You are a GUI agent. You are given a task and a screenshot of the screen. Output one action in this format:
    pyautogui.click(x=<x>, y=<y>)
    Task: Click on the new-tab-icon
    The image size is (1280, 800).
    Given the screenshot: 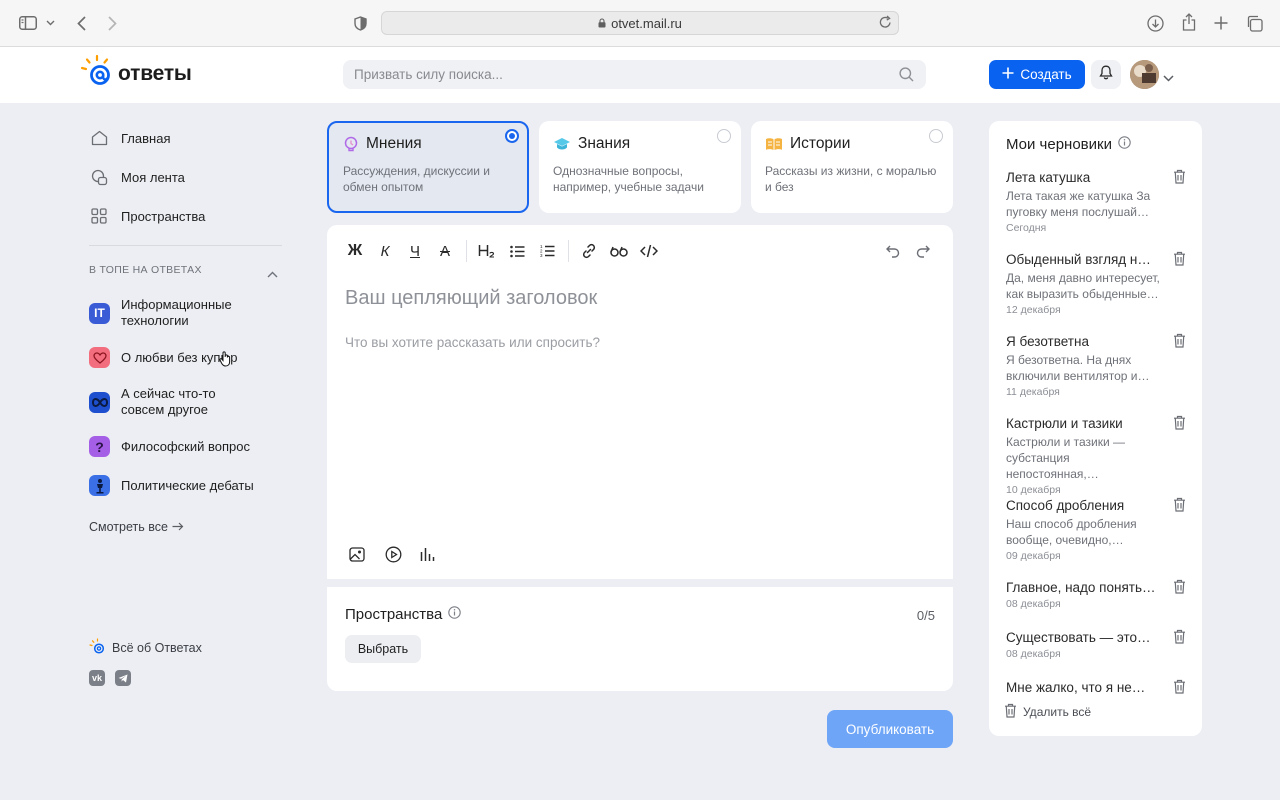 What is the action you would take?
    pyautogui.click(x=1221, y=23)
    